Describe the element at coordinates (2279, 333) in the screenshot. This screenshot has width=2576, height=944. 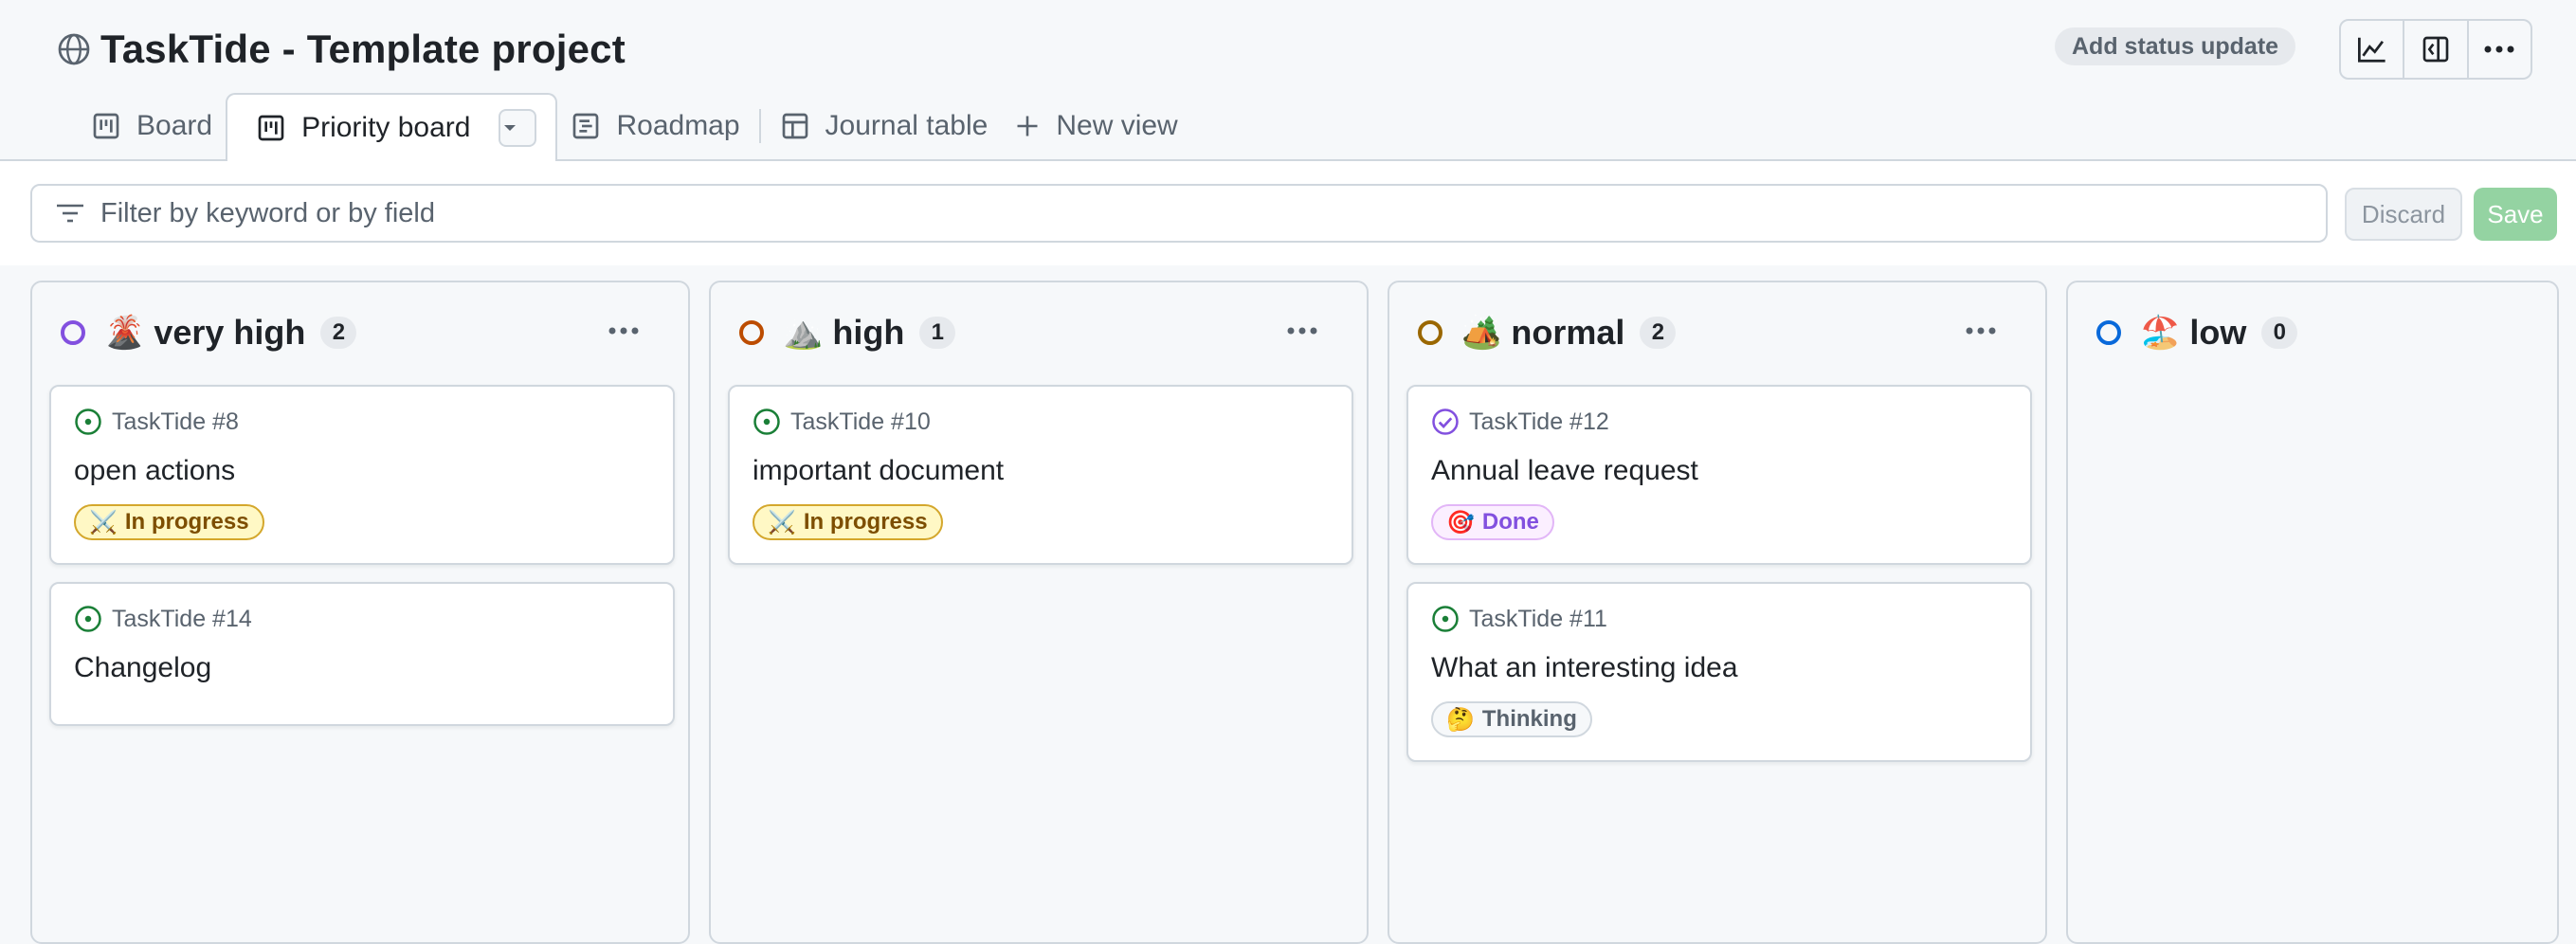
I see `column-count-badge: 0` at that location.